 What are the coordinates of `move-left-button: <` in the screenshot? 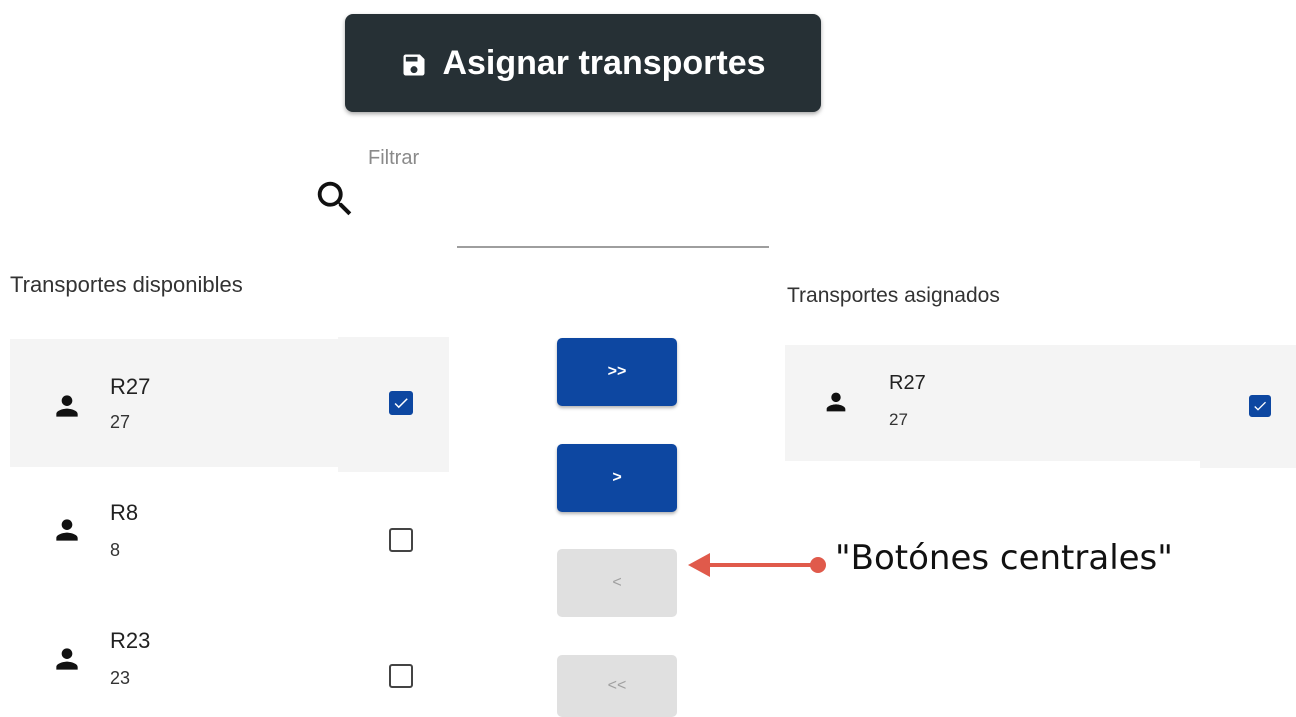 It's located at (617, 583).